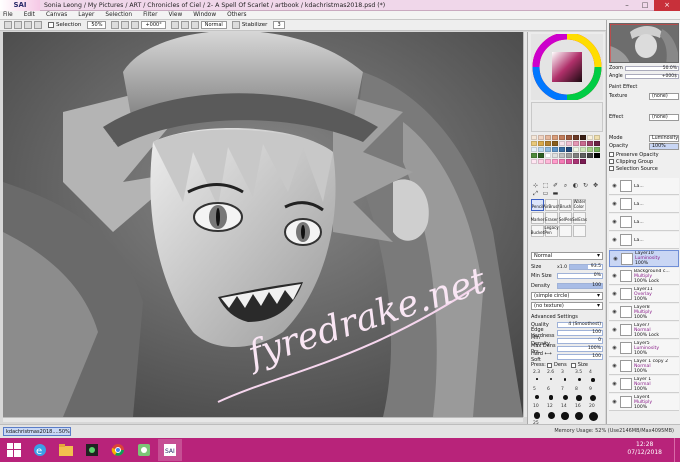  What do you see at coordinates (174, 25) in the screenshot?
I see `rotate-left-icon` at bounding box center [174, 25].